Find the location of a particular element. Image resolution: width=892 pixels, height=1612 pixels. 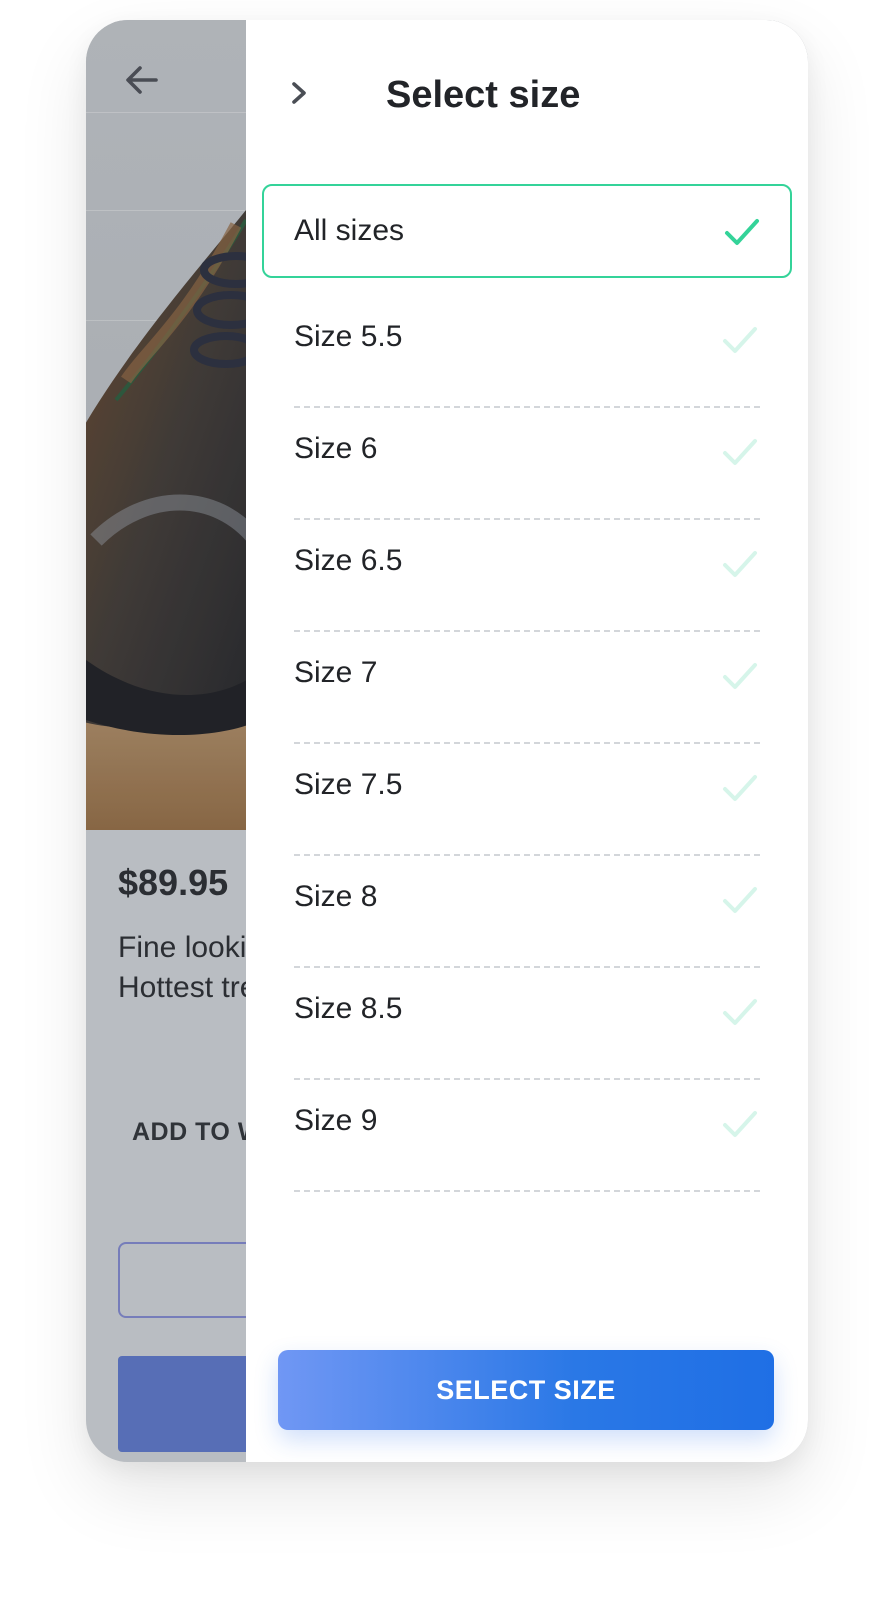

size-option-9: Size 9 is located at coordinates (527, 1136).